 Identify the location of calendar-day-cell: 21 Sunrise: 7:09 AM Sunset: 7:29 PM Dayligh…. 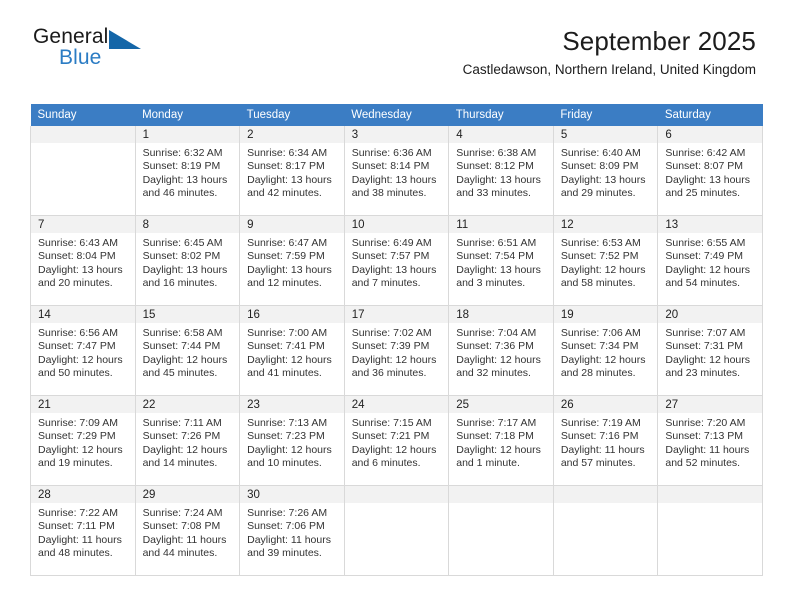
(83, 440).